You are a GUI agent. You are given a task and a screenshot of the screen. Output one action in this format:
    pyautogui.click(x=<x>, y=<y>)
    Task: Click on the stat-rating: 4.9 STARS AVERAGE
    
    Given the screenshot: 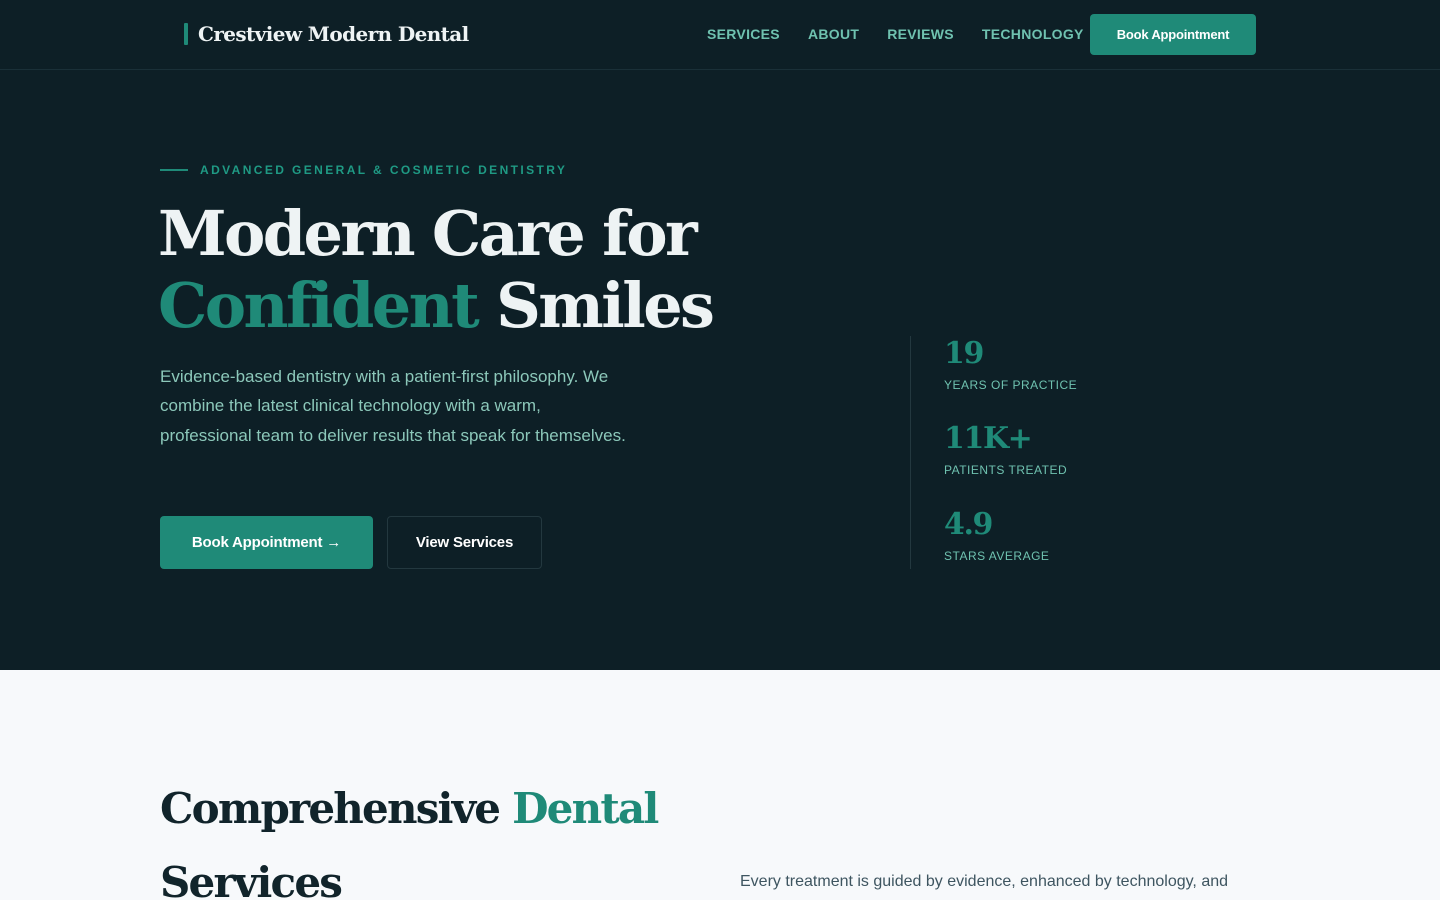 What is the action you would take?
    pyautogui.click(x=996, y=535)
    